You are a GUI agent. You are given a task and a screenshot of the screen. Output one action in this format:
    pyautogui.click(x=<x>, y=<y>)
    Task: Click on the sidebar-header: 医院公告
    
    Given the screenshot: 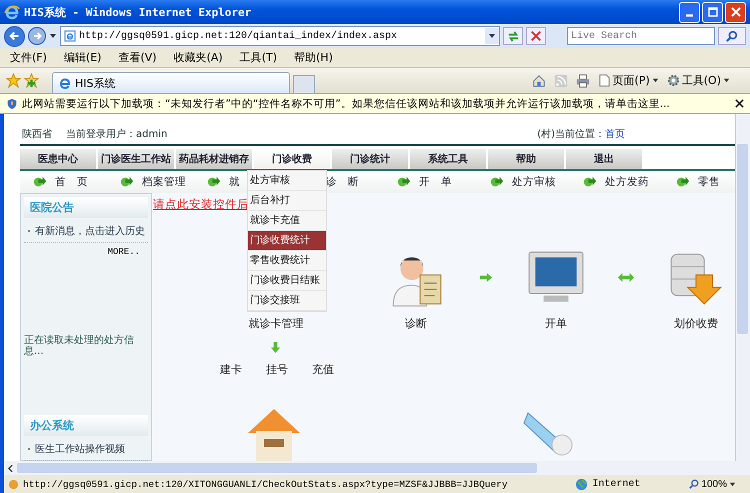 What is the action you would take?
    pyautogui.click(x=86, y=207)
    